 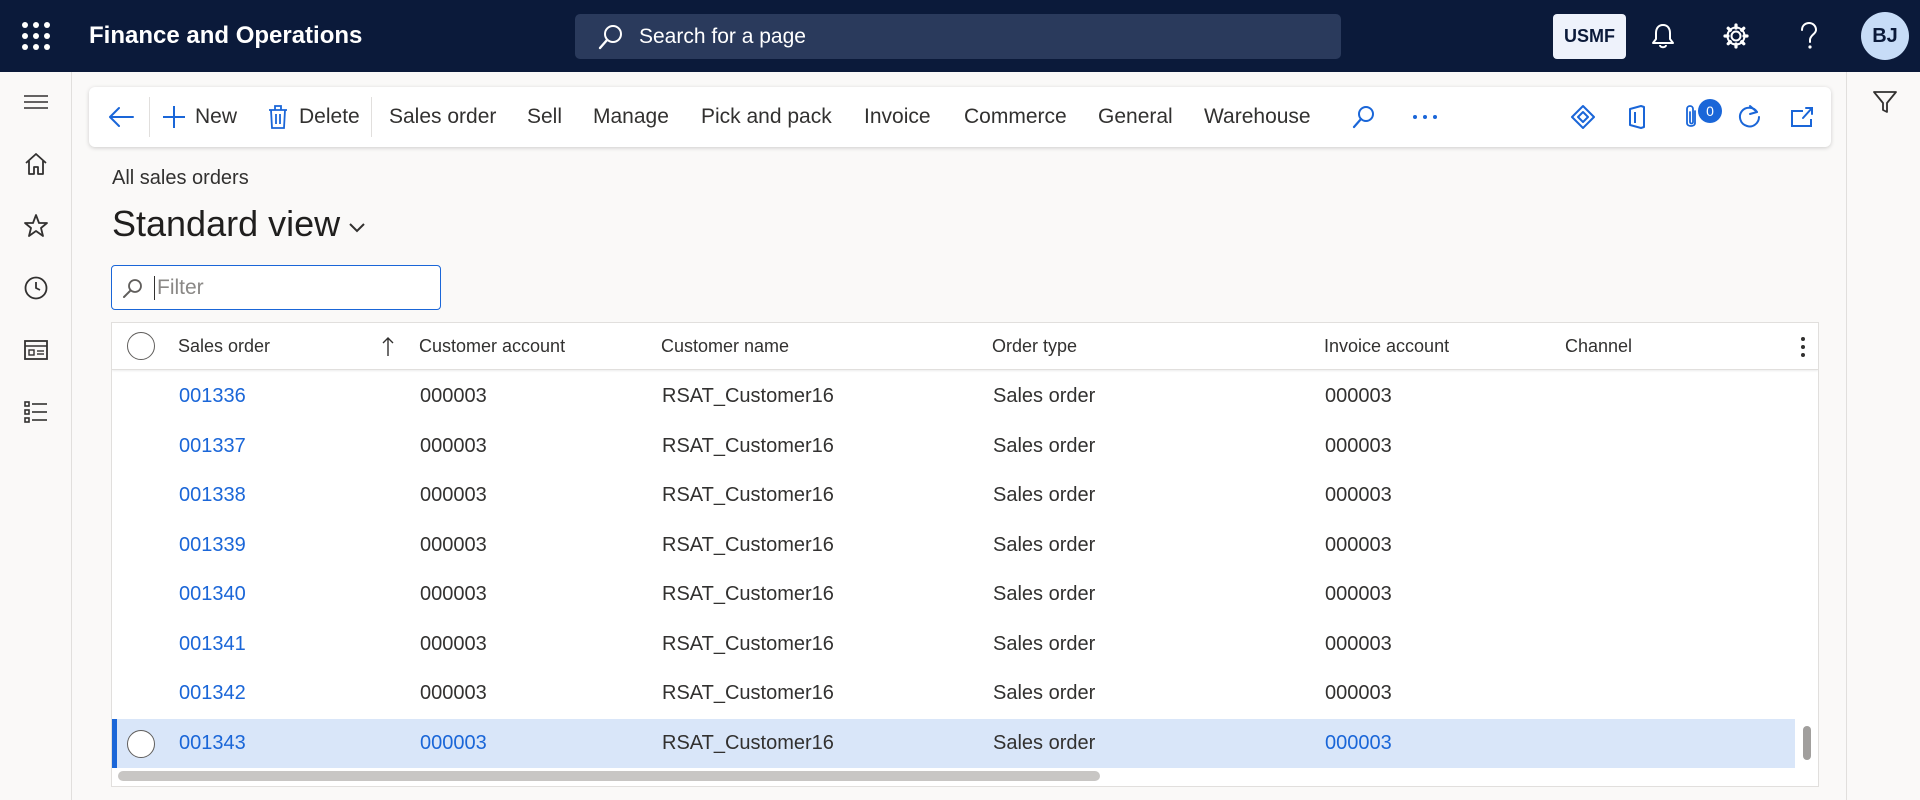 I want to click on workspaces-icon, so click(x=36, y=350).